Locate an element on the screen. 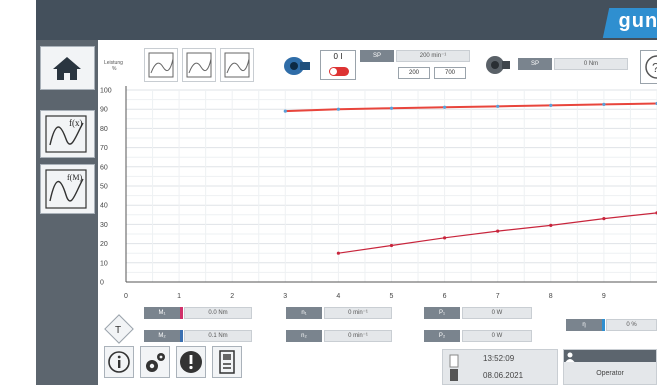  n2-label: n₂ is located at coordinates (304, 336).